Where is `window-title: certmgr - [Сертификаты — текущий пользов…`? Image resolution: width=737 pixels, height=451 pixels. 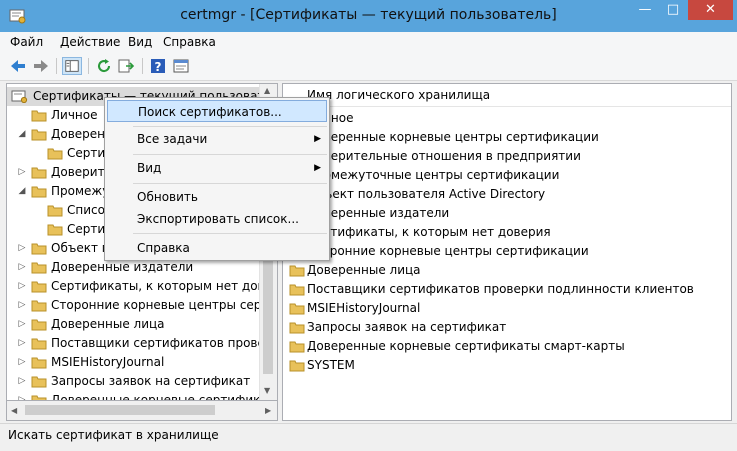
window-title: certmgr - [Сертификаты — текущий пользов… is located at coordinates (368, 15).